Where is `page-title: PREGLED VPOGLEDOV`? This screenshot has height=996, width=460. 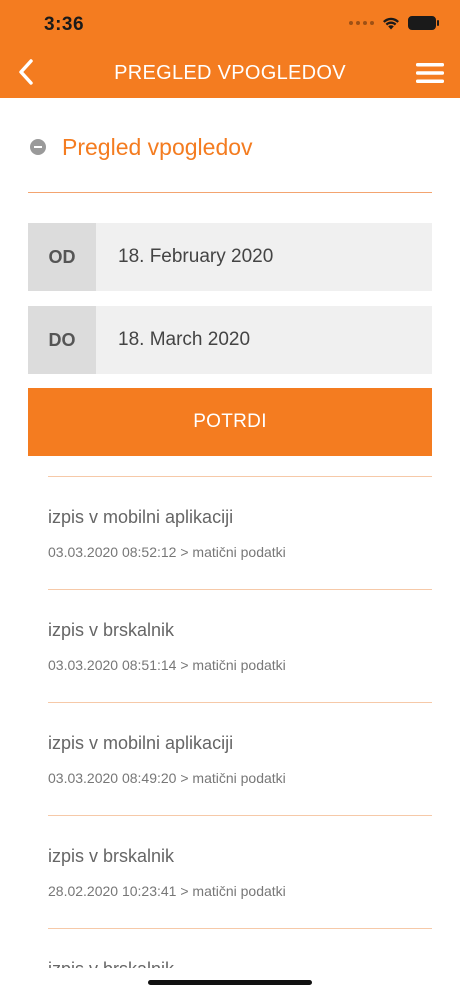
page-title: PREGLED VPOGLEDOV is located at coordinates (230, 73).